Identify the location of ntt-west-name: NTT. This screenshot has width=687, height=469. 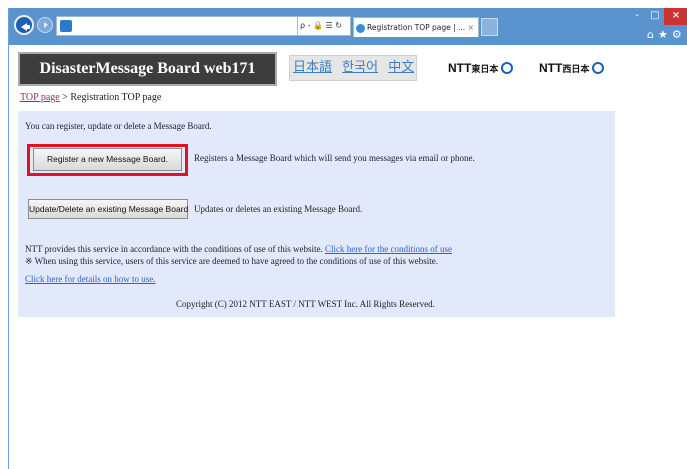
(551, 68).